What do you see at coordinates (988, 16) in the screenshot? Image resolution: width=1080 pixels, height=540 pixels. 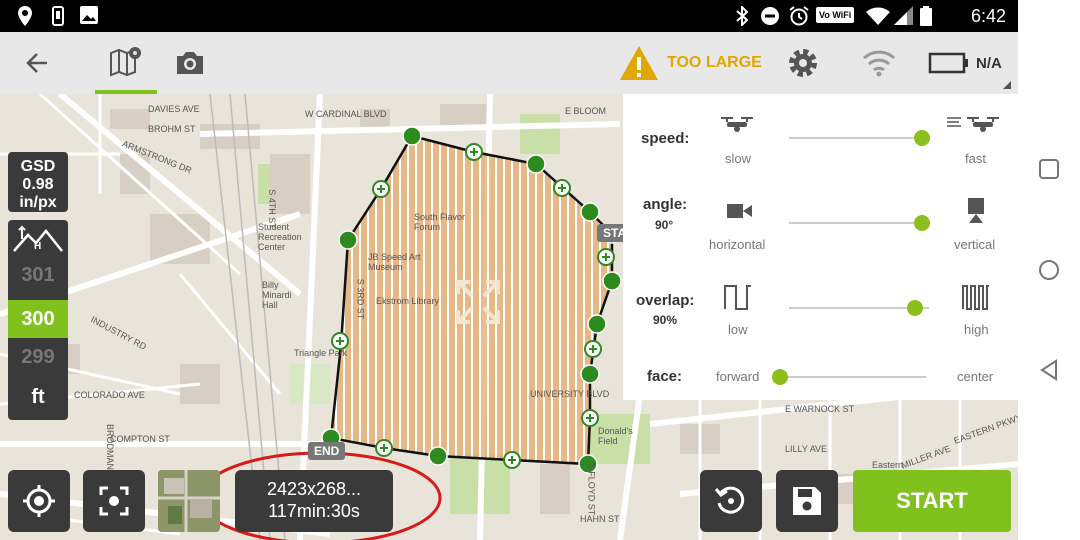 I see `clock: 6:42` at bounding box center [988, 16].